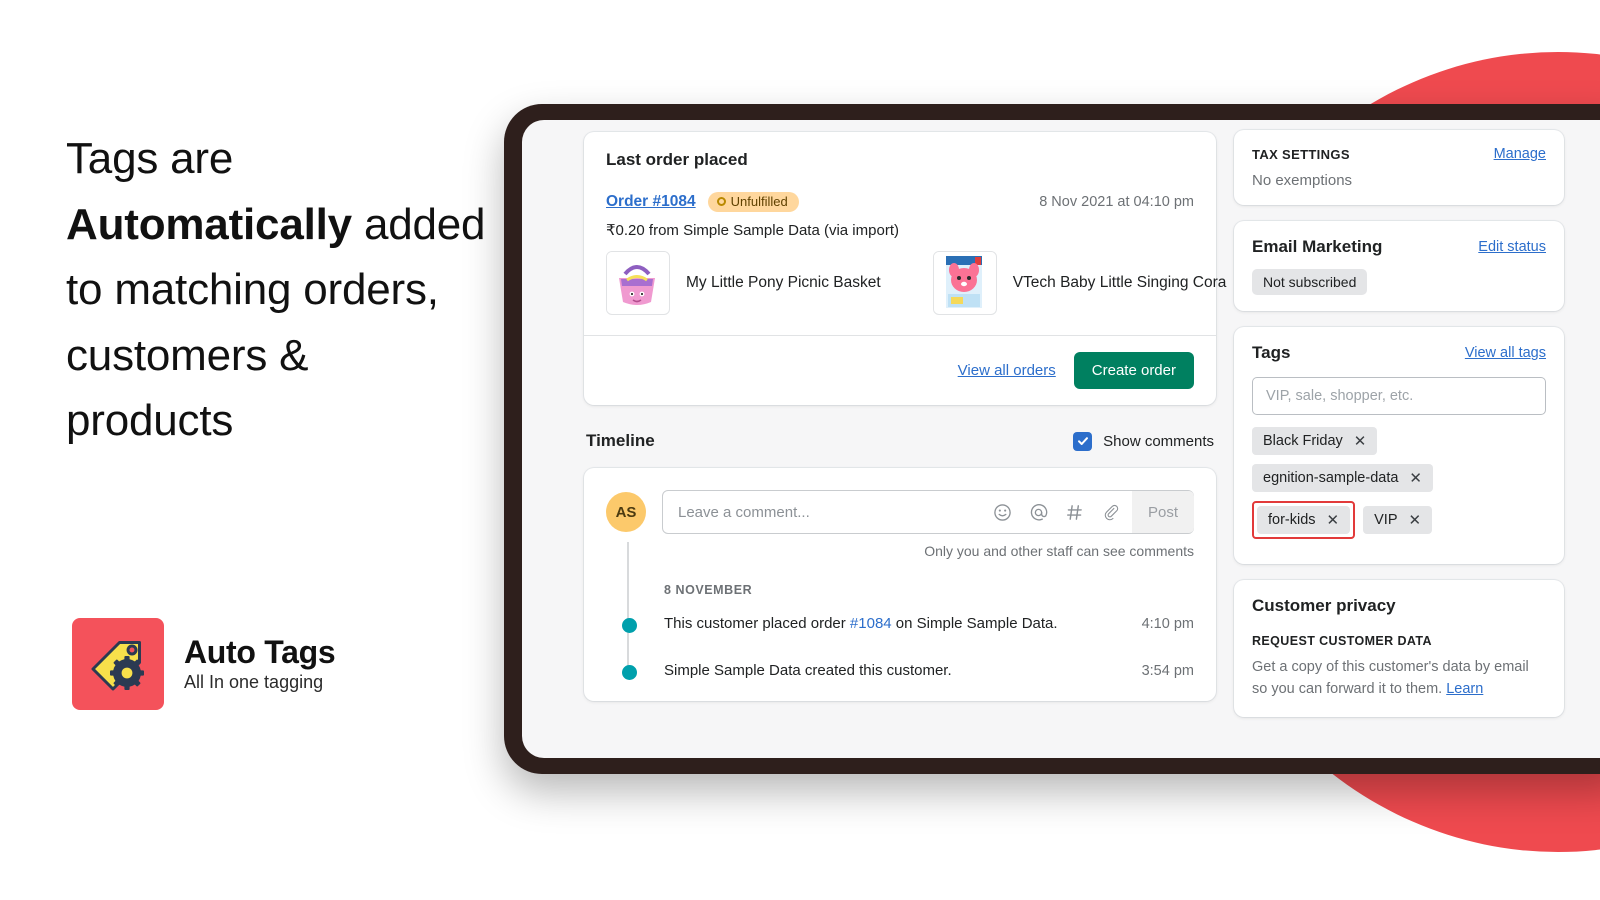  I want to click on tags-input-placeholder: VIP, sale, shopper, etc., so click(1340, 396).